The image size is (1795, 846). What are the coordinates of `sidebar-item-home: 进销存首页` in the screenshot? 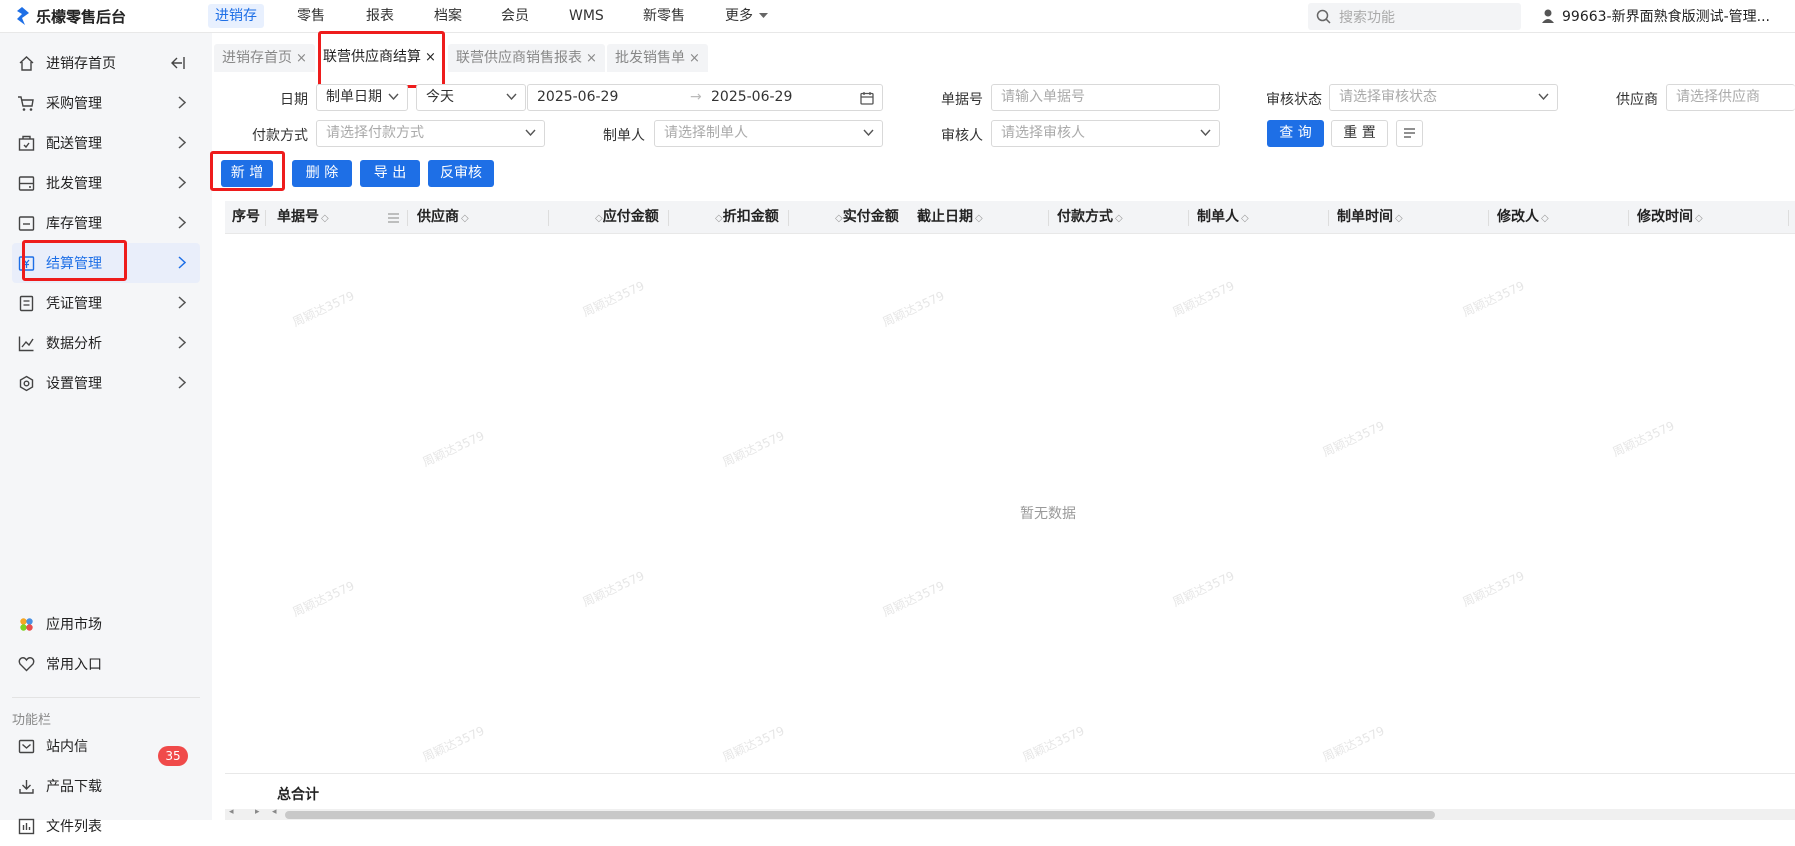 It's located at (106, 63).